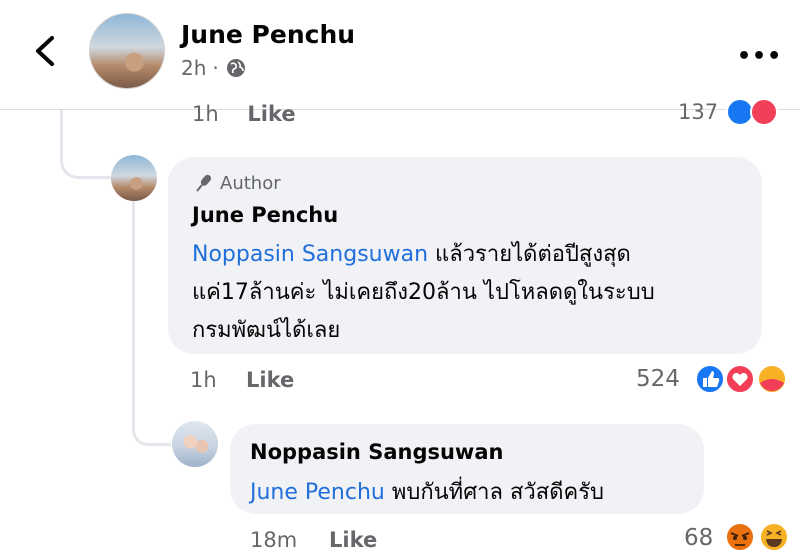  I want to click on comment-author-name: June Penchu, so click(265, 215).